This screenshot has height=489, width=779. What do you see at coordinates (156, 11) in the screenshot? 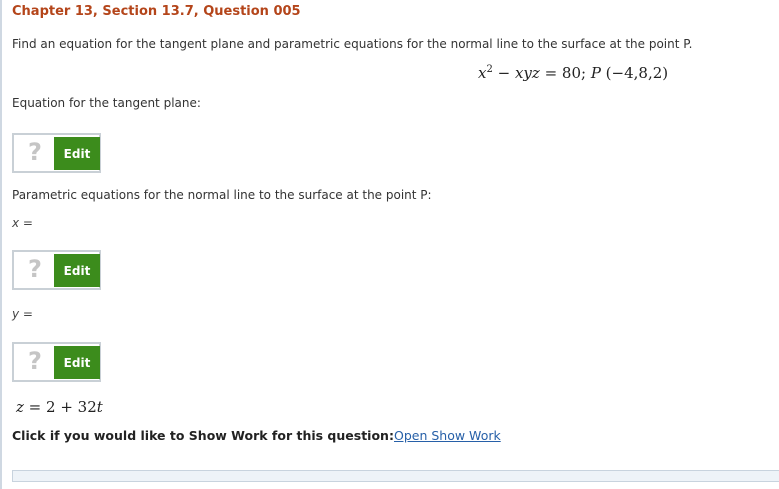
I see `page-title: Chapter 13, Section 13.7, Question 005` at bounding box center [156, 11].